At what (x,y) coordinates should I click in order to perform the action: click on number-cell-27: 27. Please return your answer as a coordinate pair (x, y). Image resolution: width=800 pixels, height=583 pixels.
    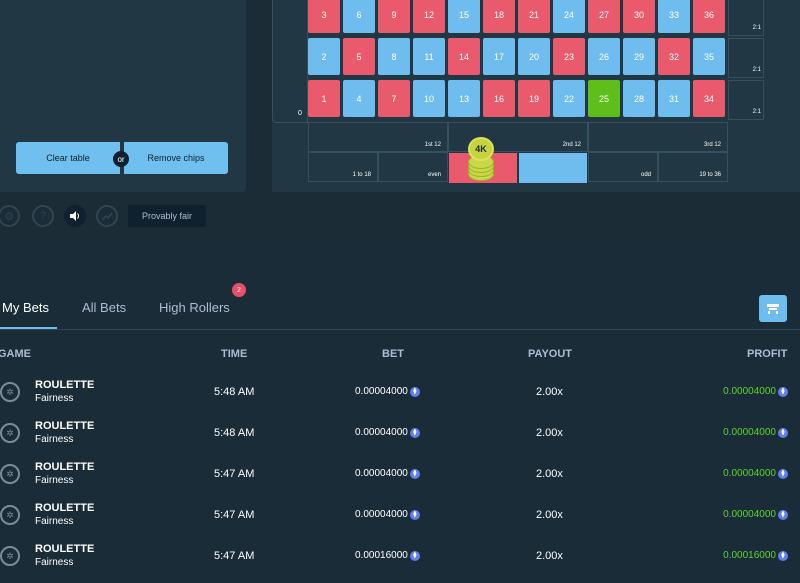
    Looking at the image, I should click on (604, 16).